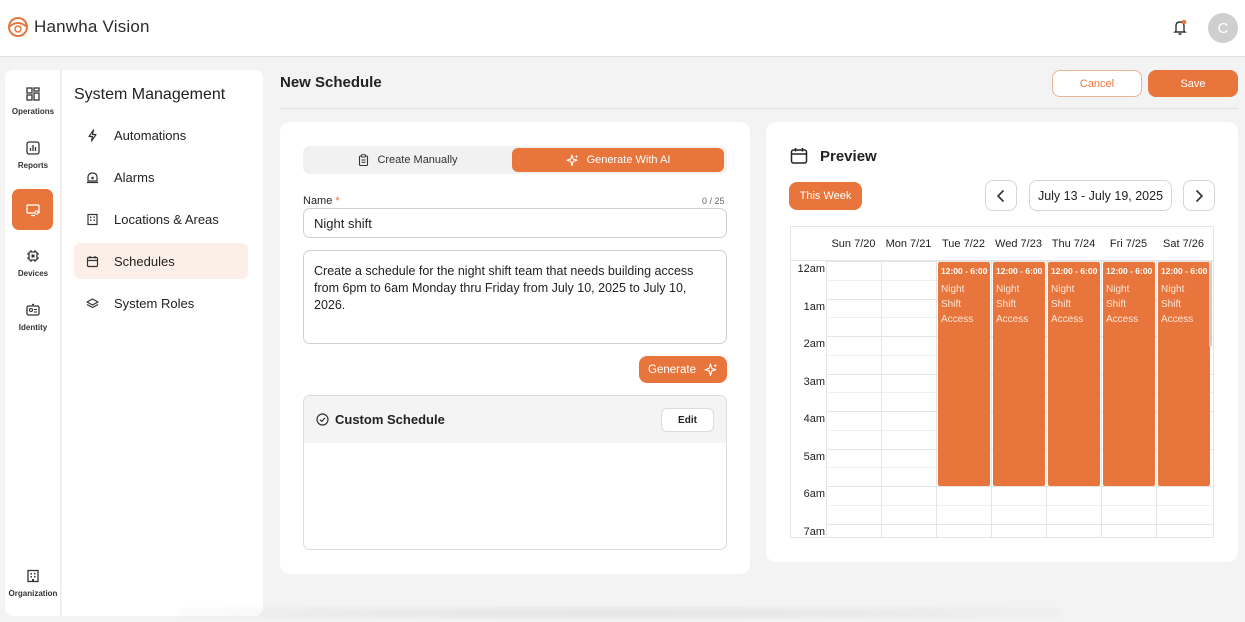 This screenshot has width=1245, height=622. What do you see at coordinates (318, 201) in the screenshot?
I see `name-label-text: Name` at bounding box center [318, 201].